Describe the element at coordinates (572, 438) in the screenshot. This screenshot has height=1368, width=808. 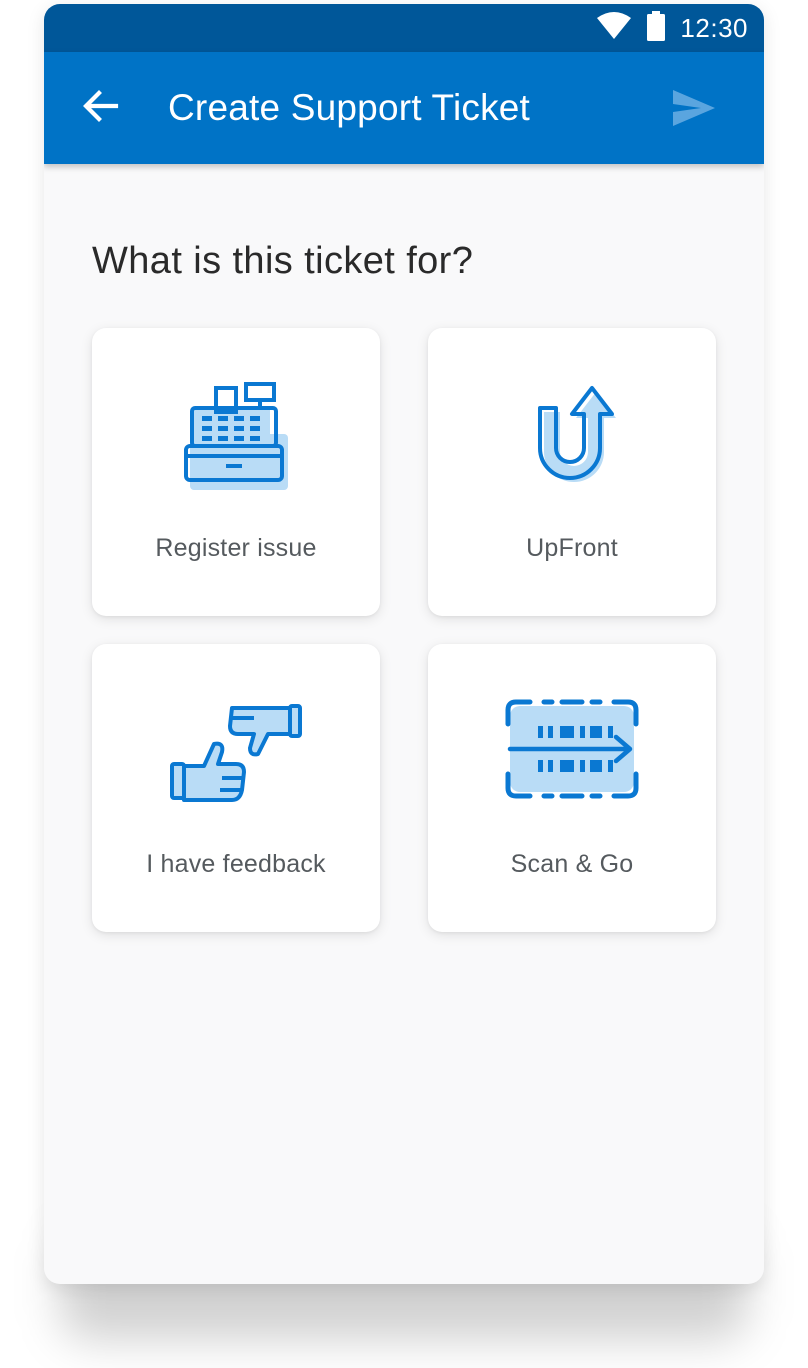
I see `u-turn-arrow-icon` at that location.